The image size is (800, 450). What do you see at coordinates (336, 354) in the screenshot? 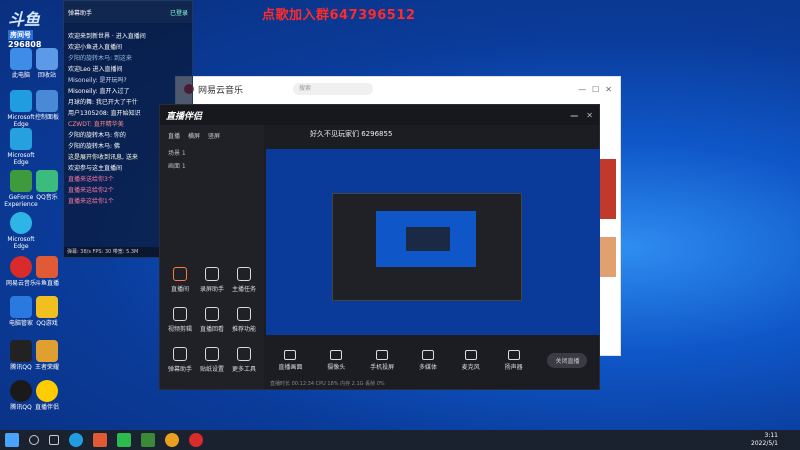
I see `camera-icon` at bounding box center [336, 354].